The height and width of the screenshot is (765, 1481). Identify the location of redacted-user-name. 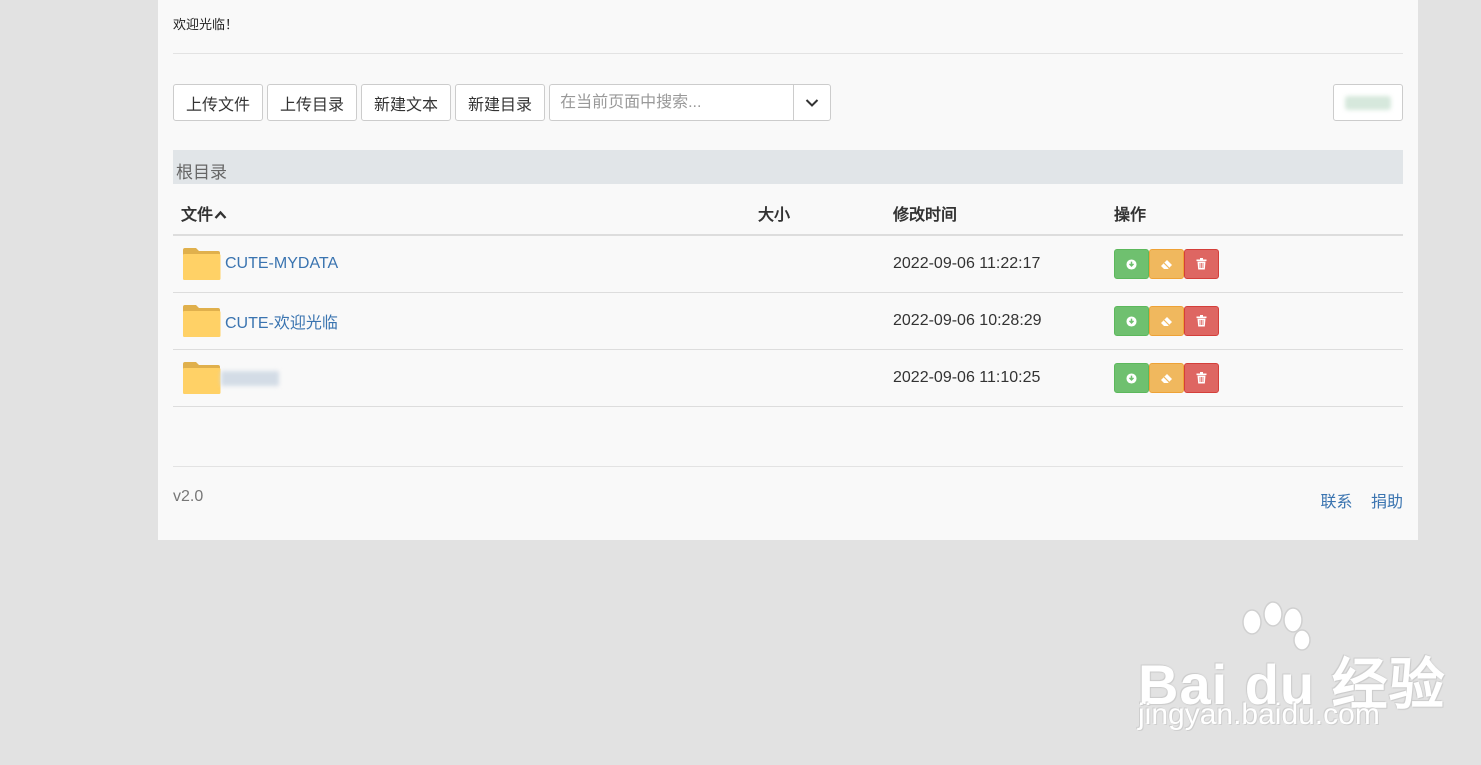
(1368, 102).